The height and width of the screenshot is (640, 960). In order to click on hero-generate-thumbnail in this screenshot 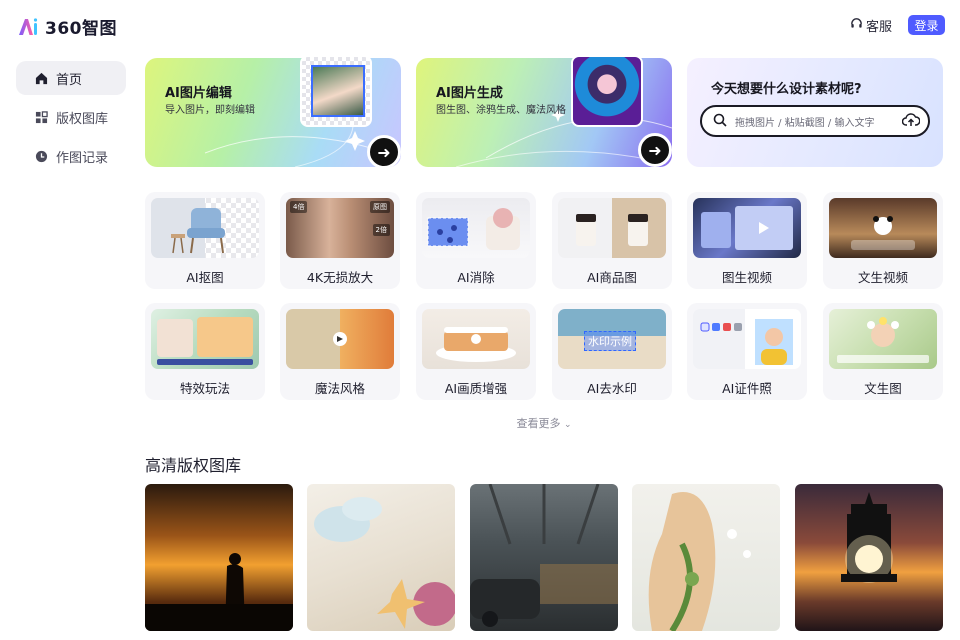, I will do `click(607, 91)`.